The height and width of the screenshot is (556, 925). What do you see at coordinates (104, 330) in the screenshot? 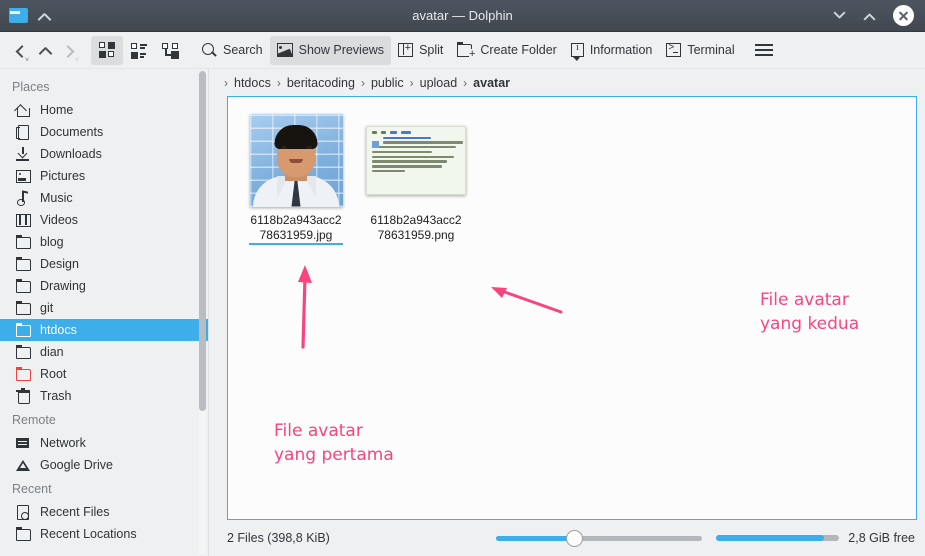
I see `sidebar-item-htdocs: htdocs` at bounding box center [104, 330].